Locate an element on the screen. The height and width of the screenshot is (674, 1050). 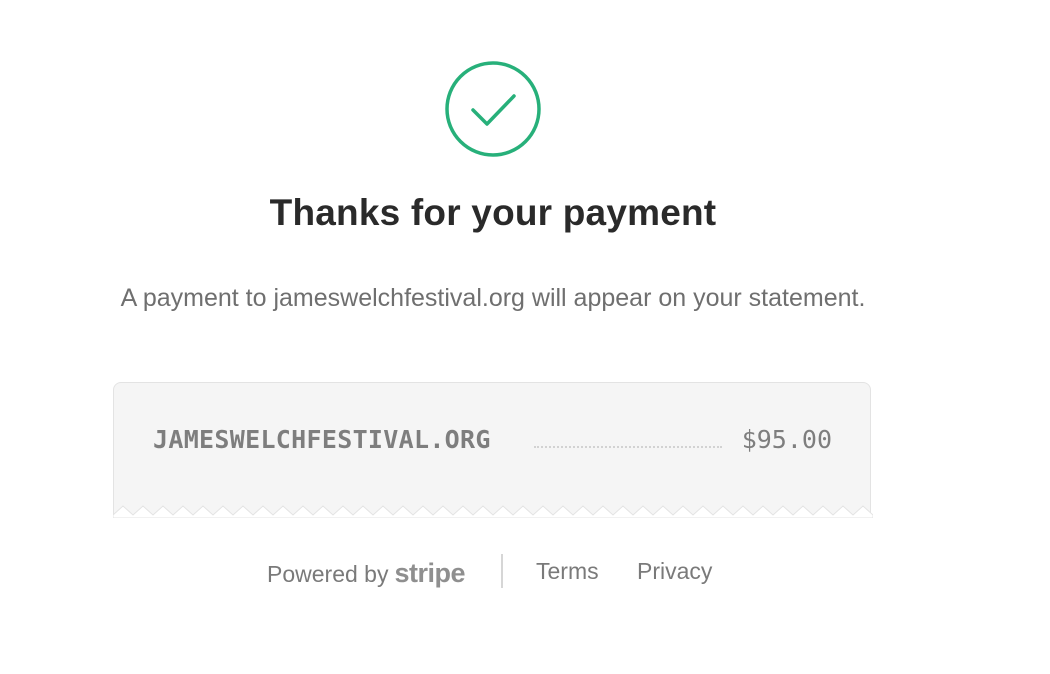
receipt-dotted-leader is located at coordinates (628, 447).